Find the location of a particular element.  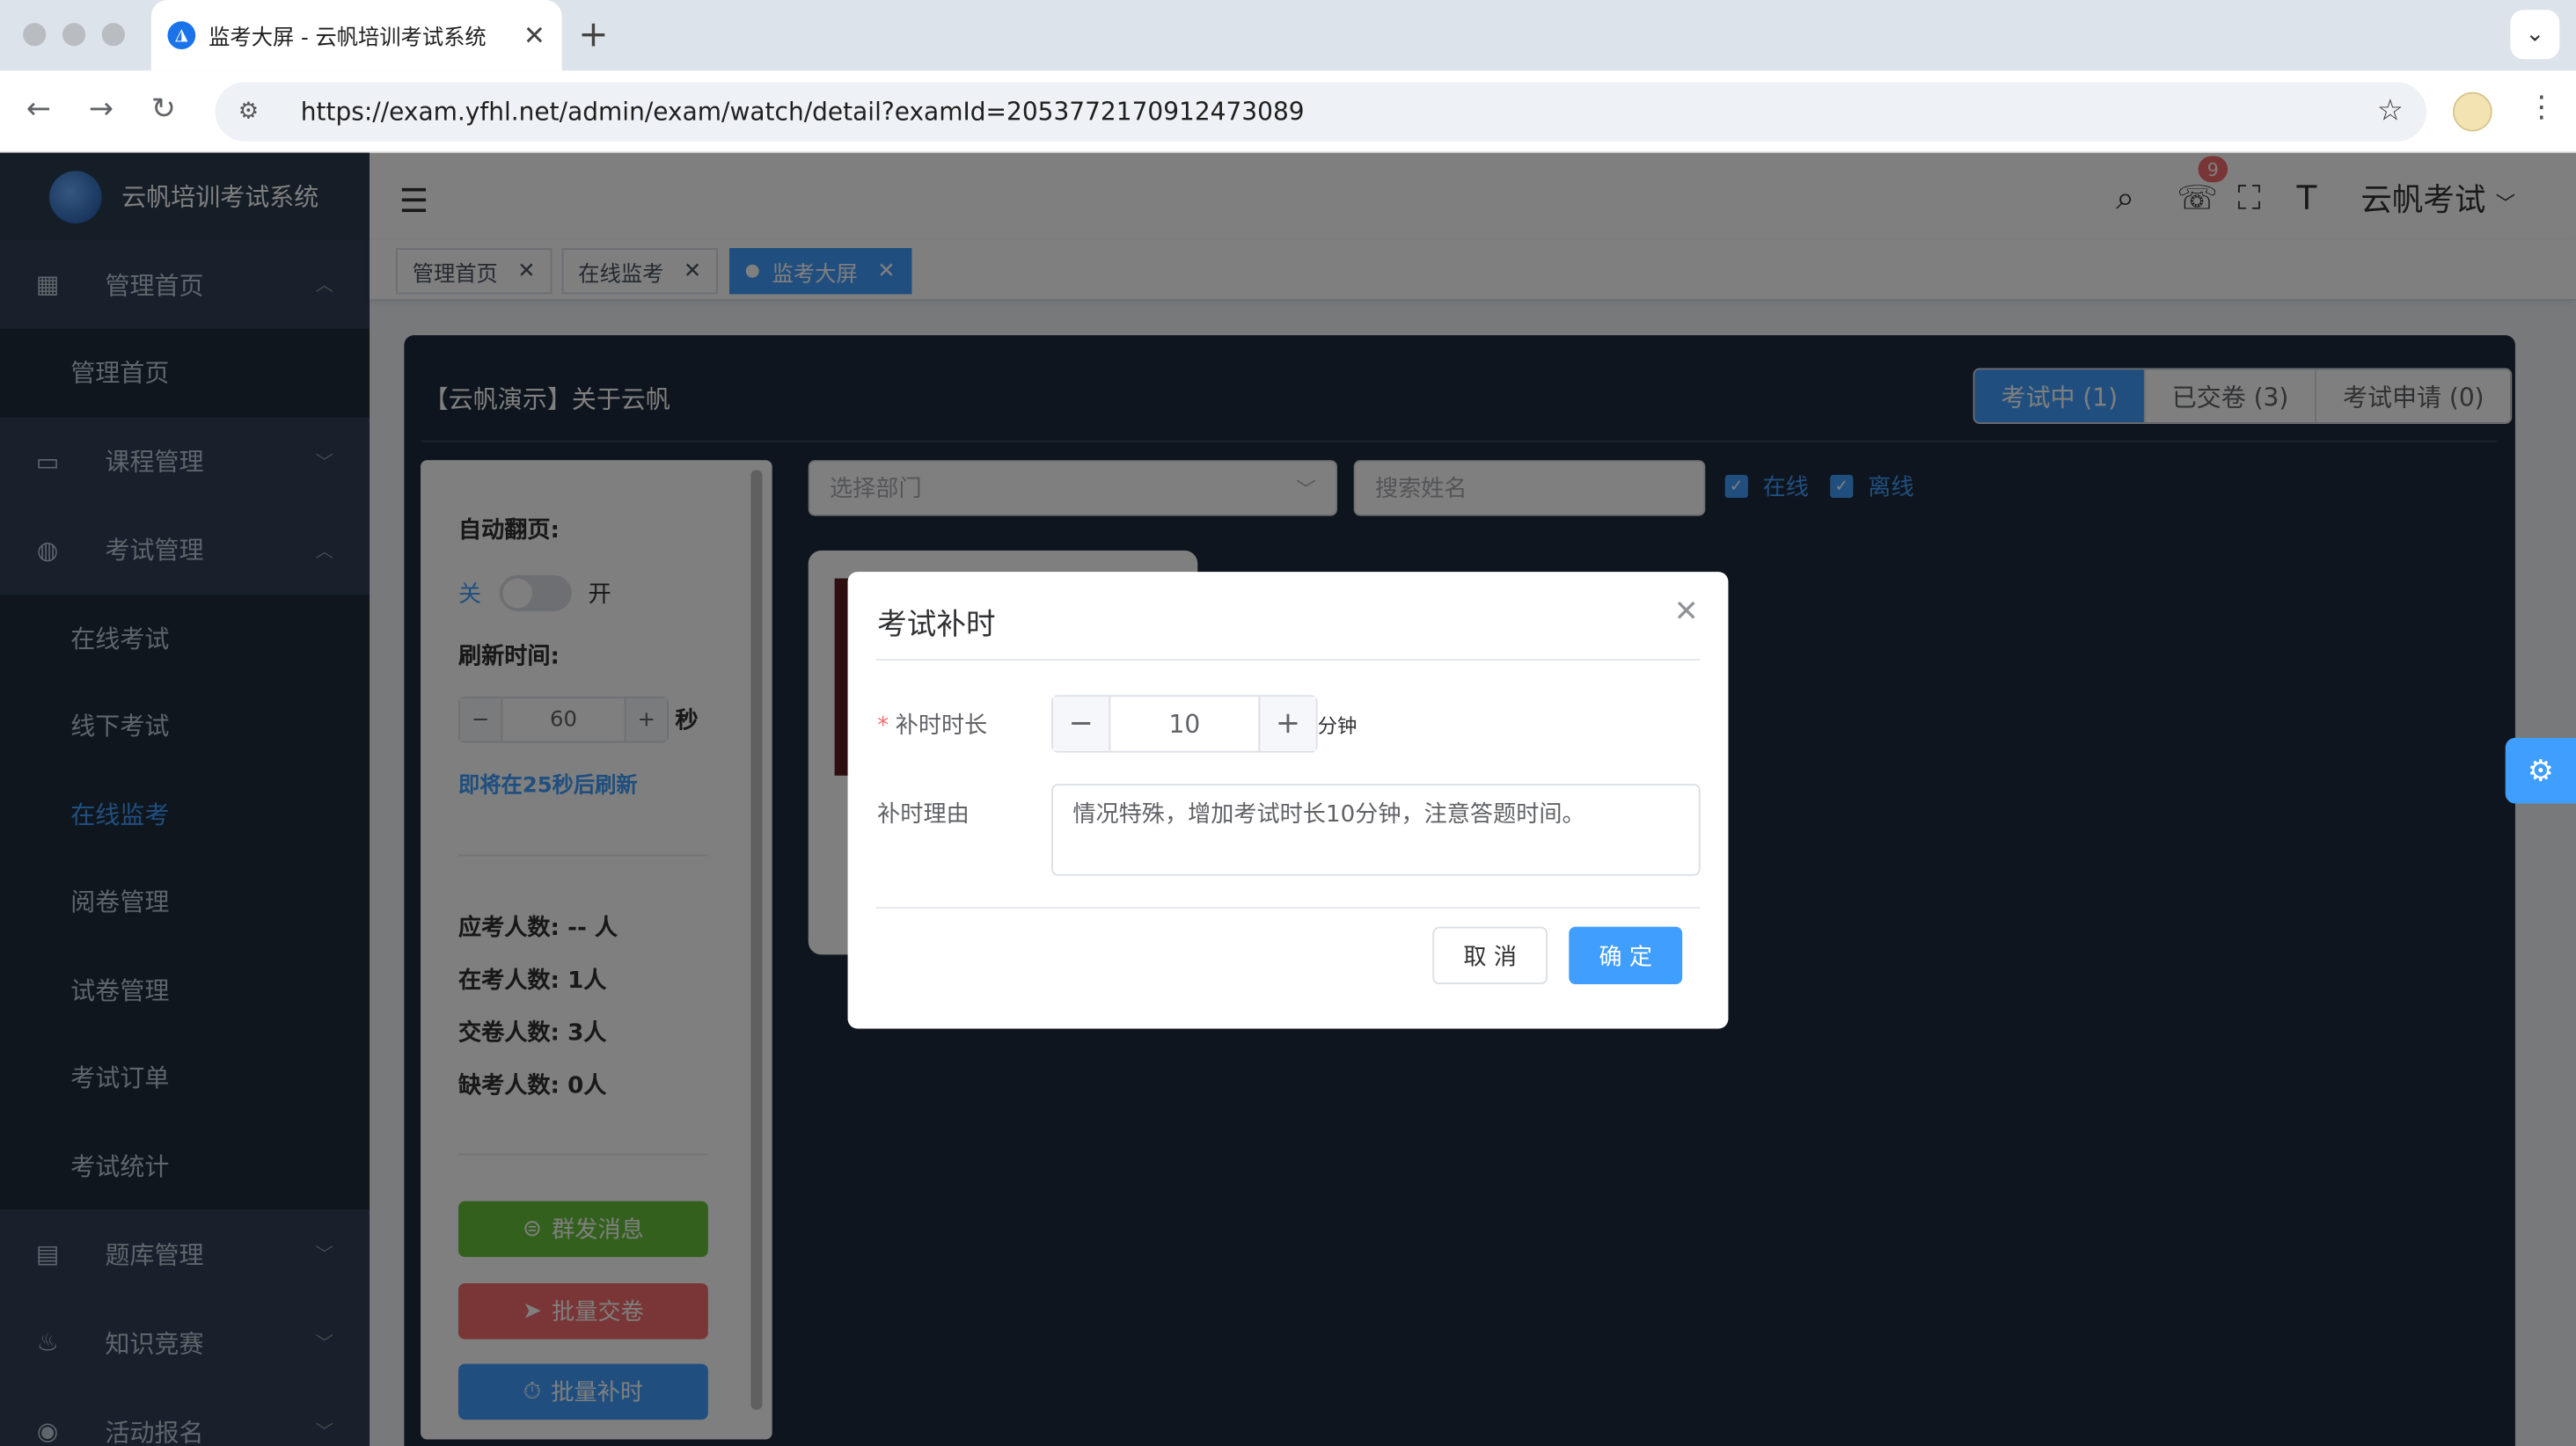

window-maximize-button is located at coordinates (113, 35).